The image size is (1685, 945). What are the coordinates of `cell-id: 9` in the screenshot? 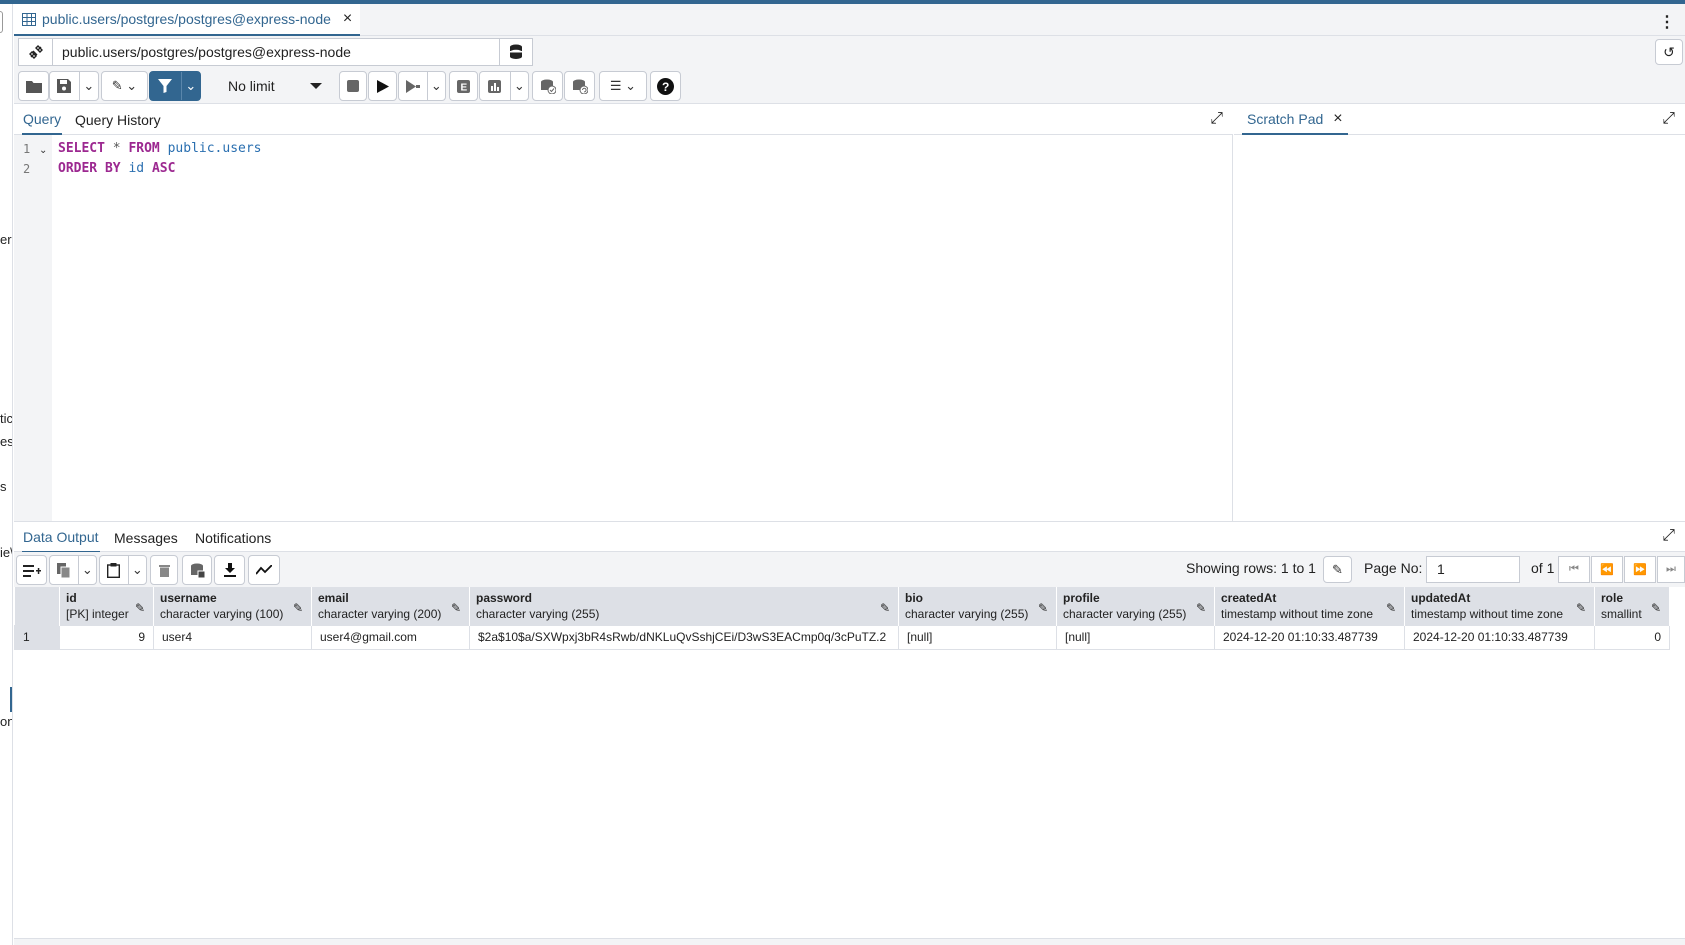 It's located at (106, 637).